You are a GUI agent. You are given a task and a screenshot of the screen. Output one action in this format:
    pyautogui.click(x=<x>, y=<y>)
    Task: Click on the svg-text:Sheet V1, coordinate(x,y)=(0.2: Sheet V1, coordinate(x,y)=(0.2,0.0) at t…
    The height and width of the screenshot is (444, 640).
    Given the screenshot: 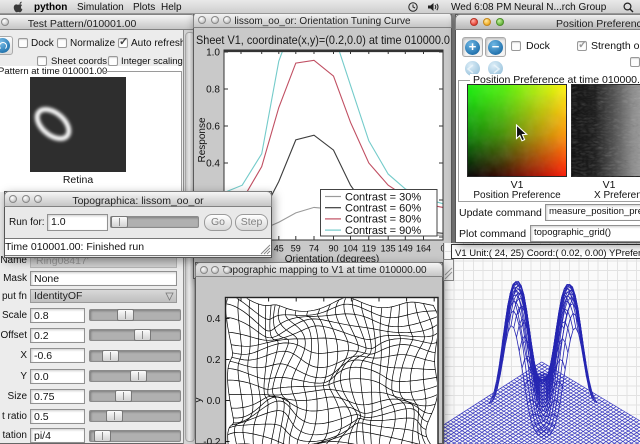 What is the action you would take?
    pyautogui.click(x=323, y=40)
    